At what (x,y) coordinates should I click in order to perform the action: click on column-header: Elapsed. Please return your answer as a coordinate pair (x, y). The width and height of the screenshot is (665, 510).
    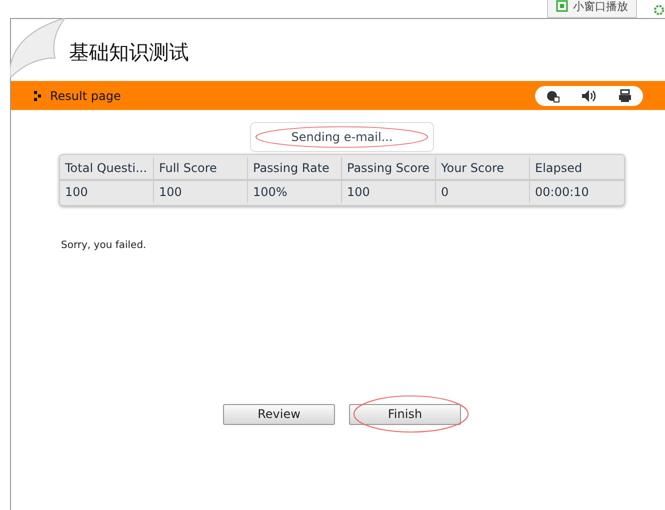
    Looking at the image, I should click on (559, 168).